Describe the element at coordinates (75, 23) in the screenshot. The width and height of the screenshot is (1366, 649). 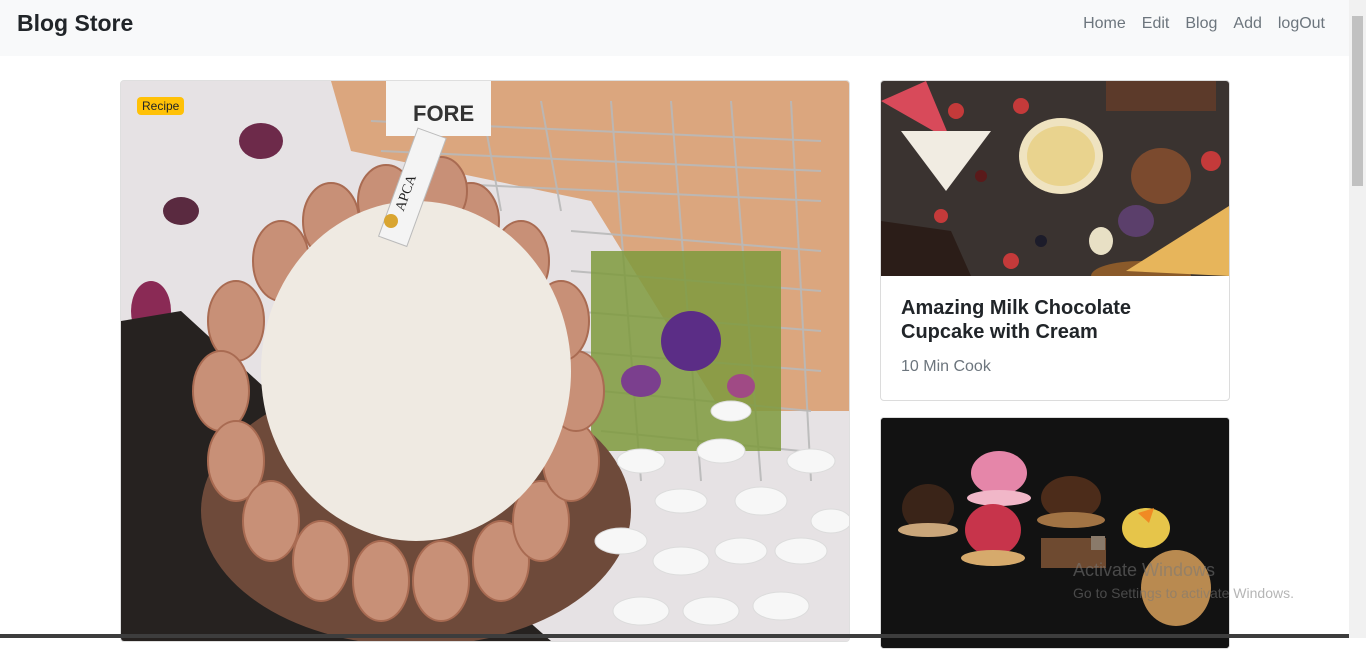
I see `brand-logo: Blog Store` at that location.